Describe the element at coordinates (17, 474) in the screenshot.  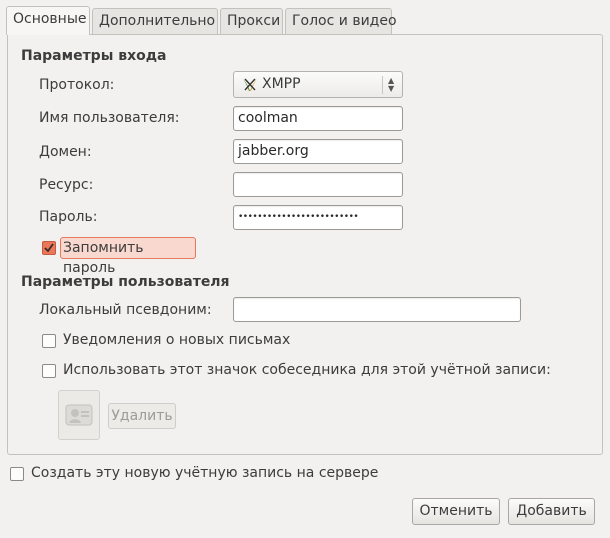
I see `register-checkbox` at that location.